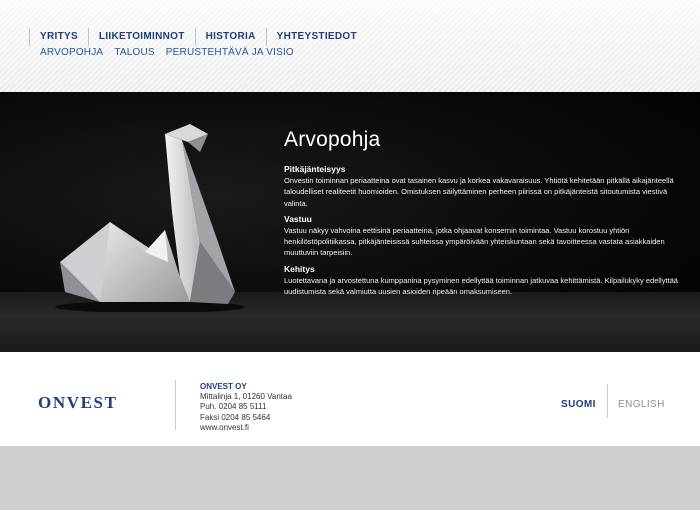  Describe the element at coordinates (233, 407) in the screenshot. I see `company-phone: Puh. 0204 85 5111` at that location.